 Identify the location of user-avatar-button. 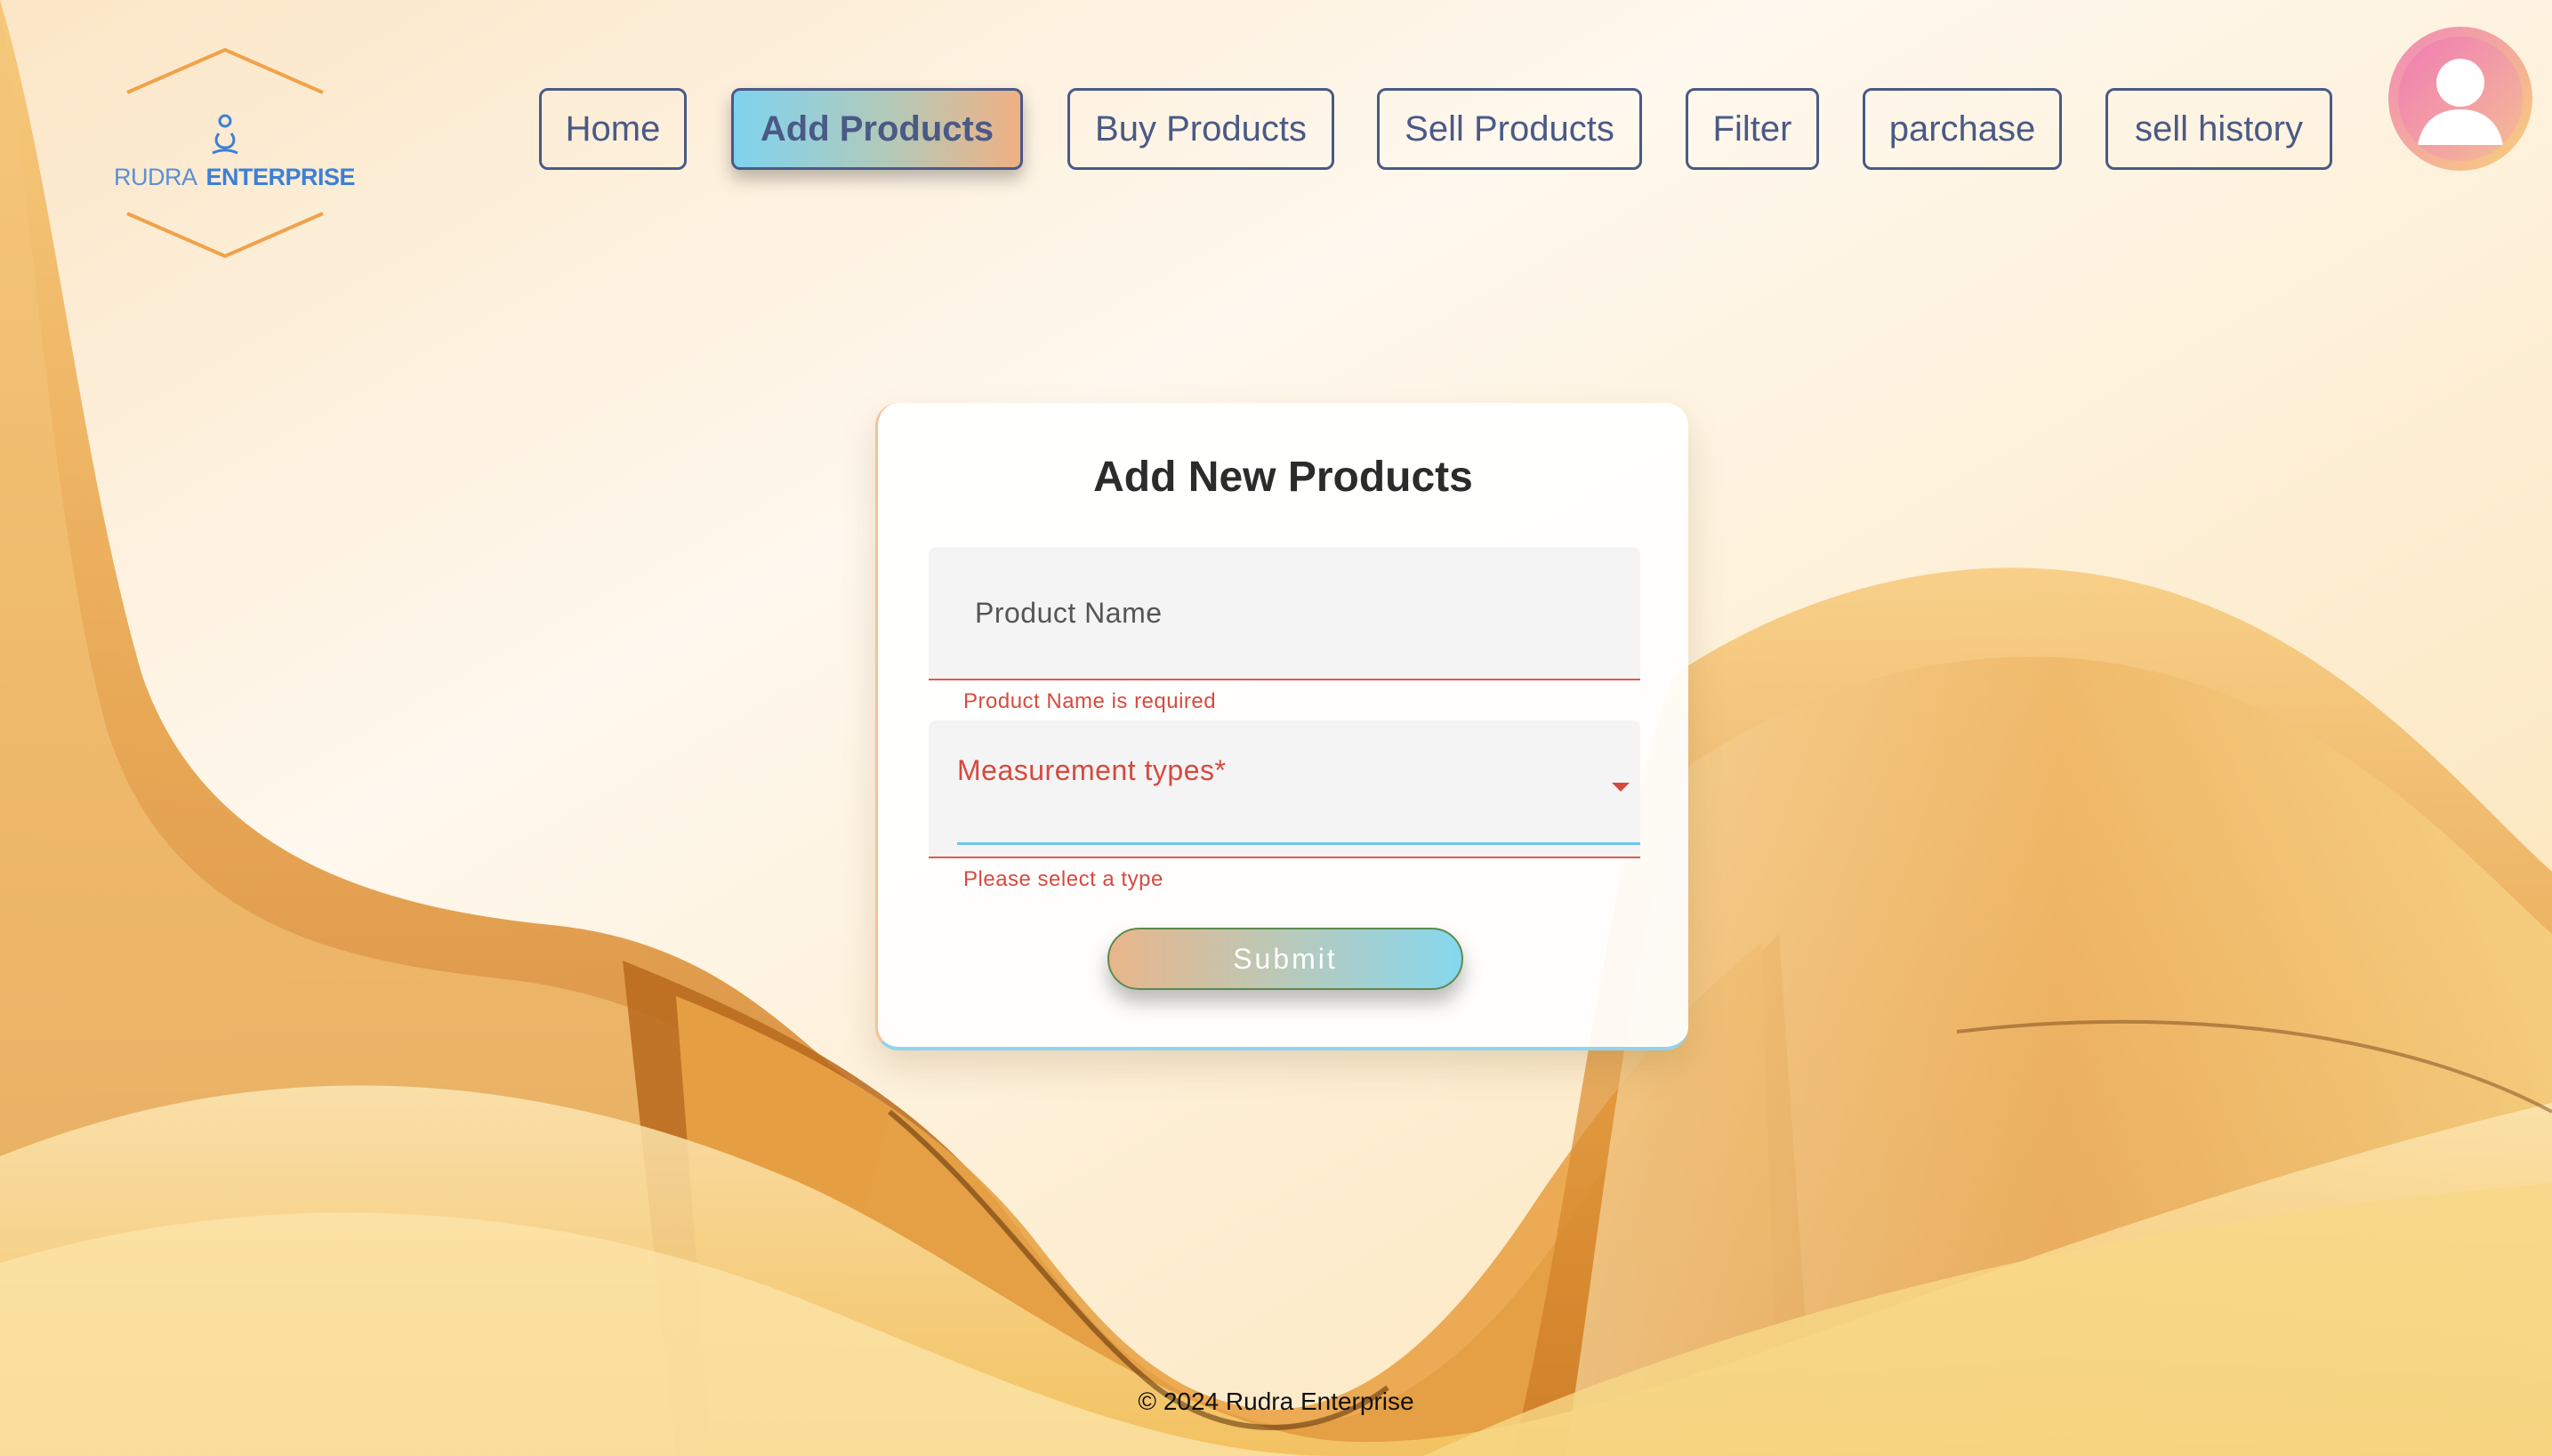
(2460, 99).